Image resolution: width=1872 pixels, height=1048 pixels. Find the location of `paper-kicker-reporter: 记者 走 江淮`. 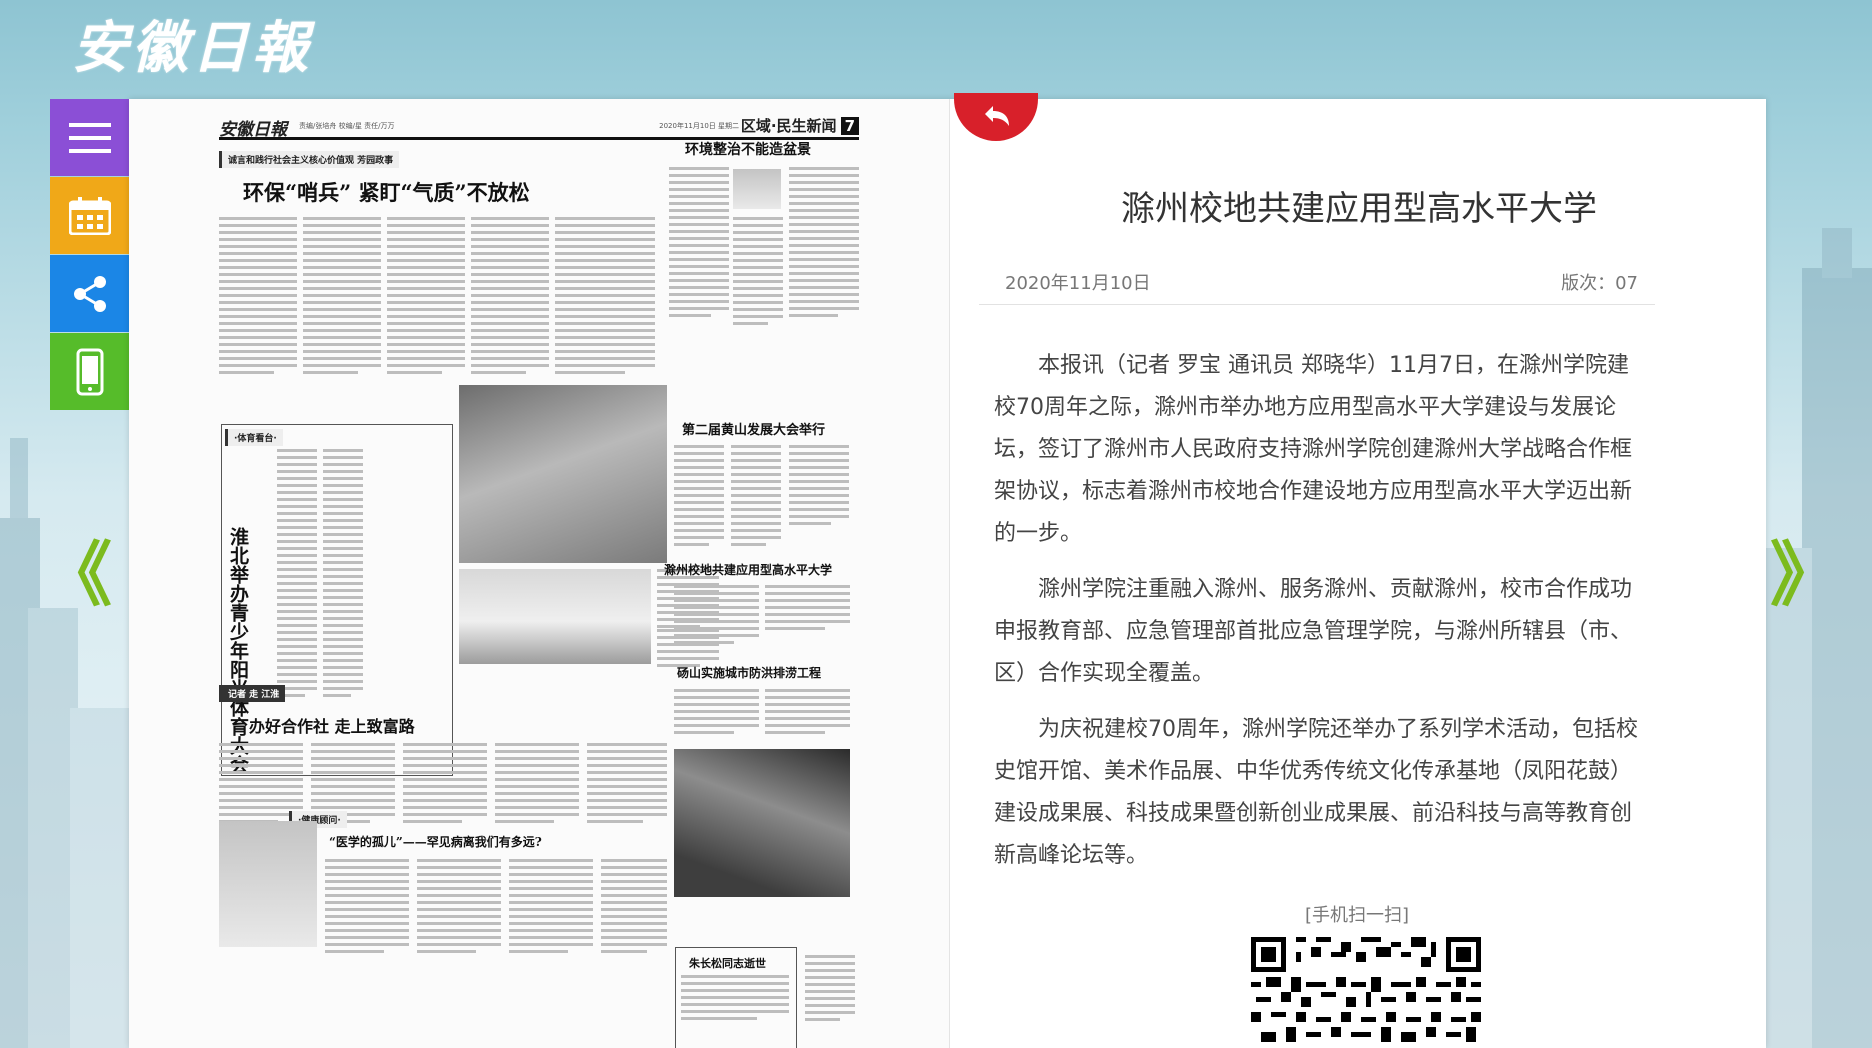

paper-kicker-reporter: 记者 走 江淮 is located at coordinates (252, 693).